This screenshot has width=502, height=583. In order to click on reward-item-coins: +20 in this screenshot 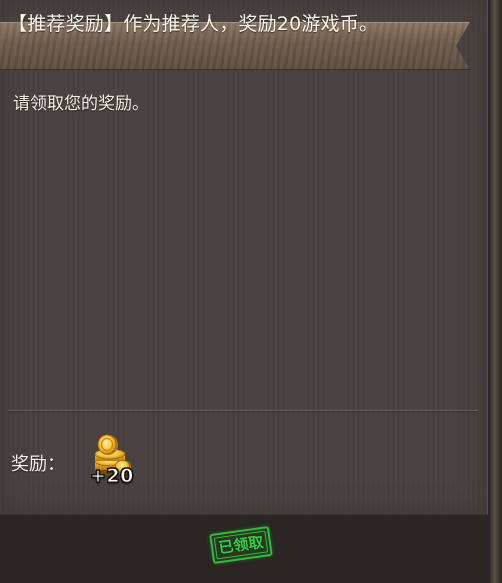, I will do `click(120, 462)`.